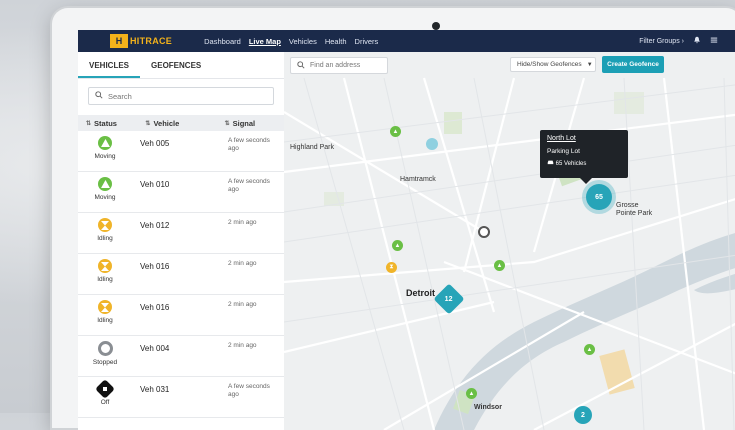 The height and width of the screenshot is (430, 735). I want to click on vehicle-row: Off Veh 031 A few seconds ago, so click(181, 397).